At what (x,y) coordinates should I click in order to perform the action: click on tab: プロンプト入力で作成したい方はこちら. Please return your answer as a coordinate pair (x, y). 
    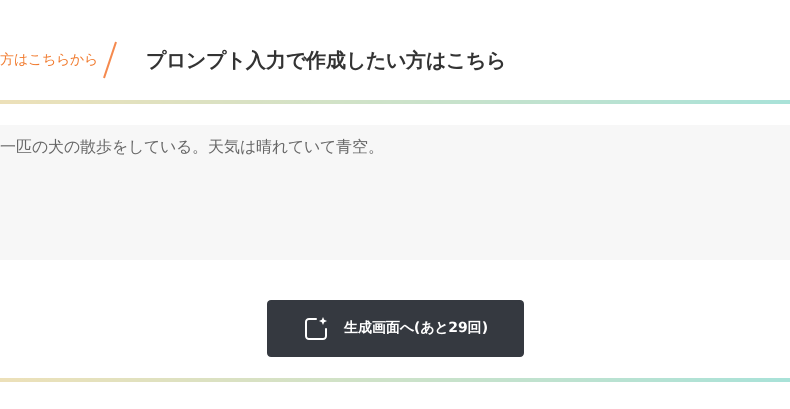
    Looking at the image, I should click on (326, 60).